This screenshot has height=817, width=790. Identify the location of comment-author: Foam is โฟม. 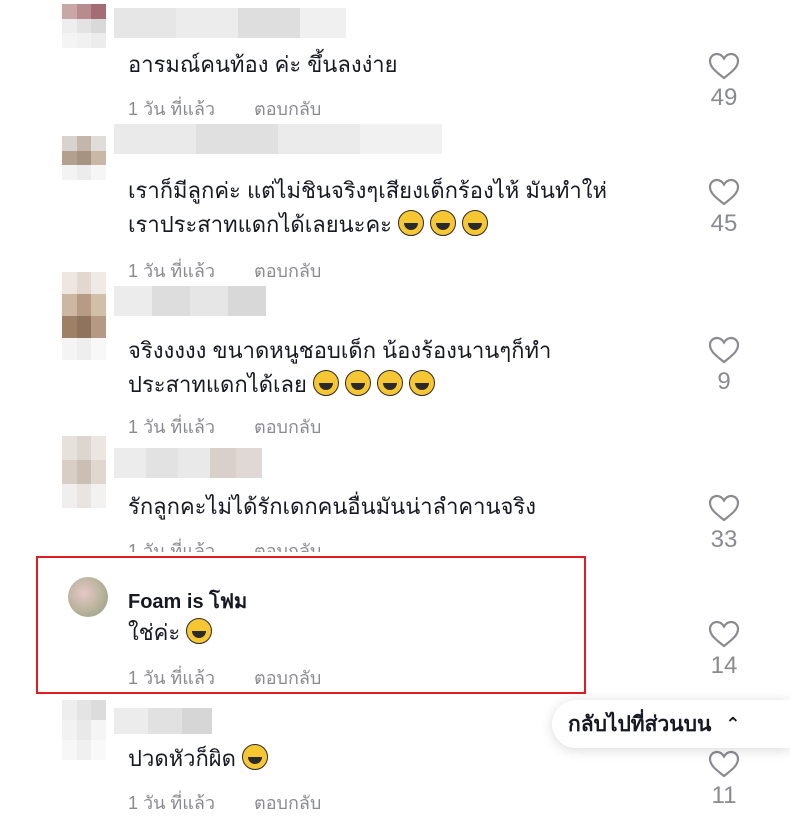
(187, 601).